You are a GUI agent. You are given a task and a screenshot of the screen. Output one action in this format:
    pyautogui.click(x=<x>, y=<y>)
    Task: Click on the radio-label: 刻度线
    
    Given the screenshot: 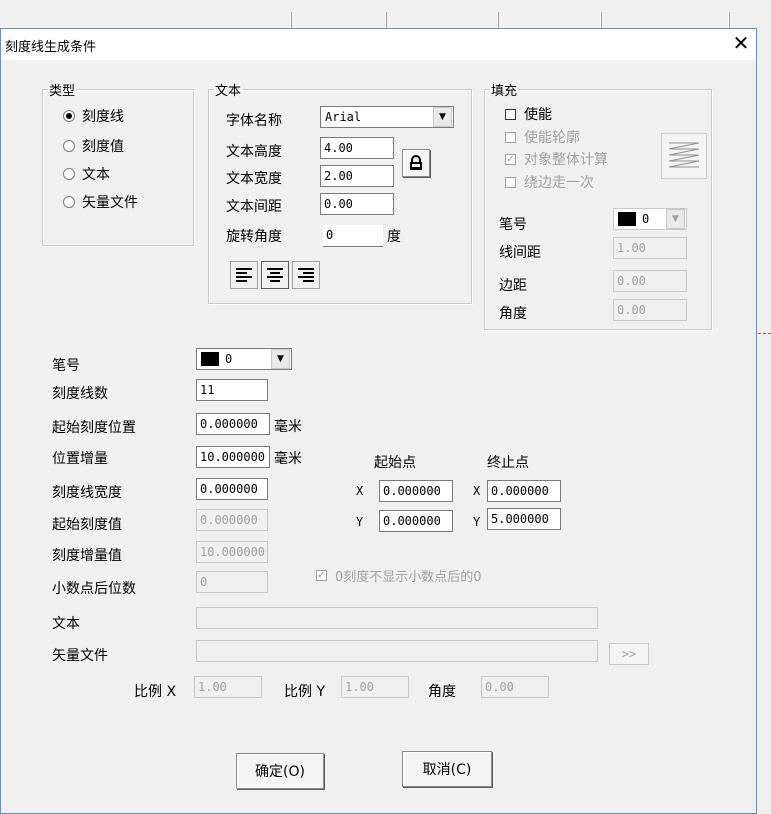 What is the action you would take?
    pyautogui.click(x=103, y=117)
    